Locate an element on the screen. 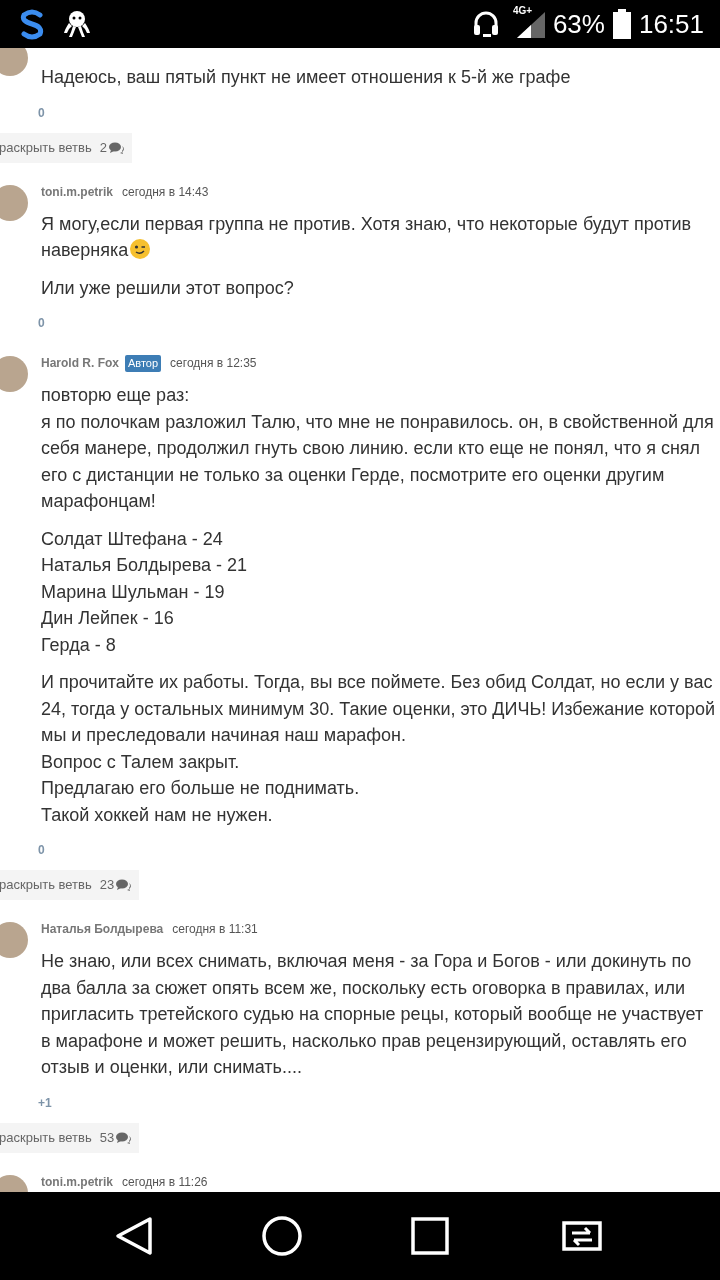  comment-text: повторю еще раз: я по полочкам разложил Талю, что мне не понравилось. он, в свойственной для себя манере, продолжил гнуть свою линию. если кто еще не понял, что я снял его с дистанции не только за оценки Герде, посмотрите его оценки другим марафонцам! is located at coordinates (378, 448).